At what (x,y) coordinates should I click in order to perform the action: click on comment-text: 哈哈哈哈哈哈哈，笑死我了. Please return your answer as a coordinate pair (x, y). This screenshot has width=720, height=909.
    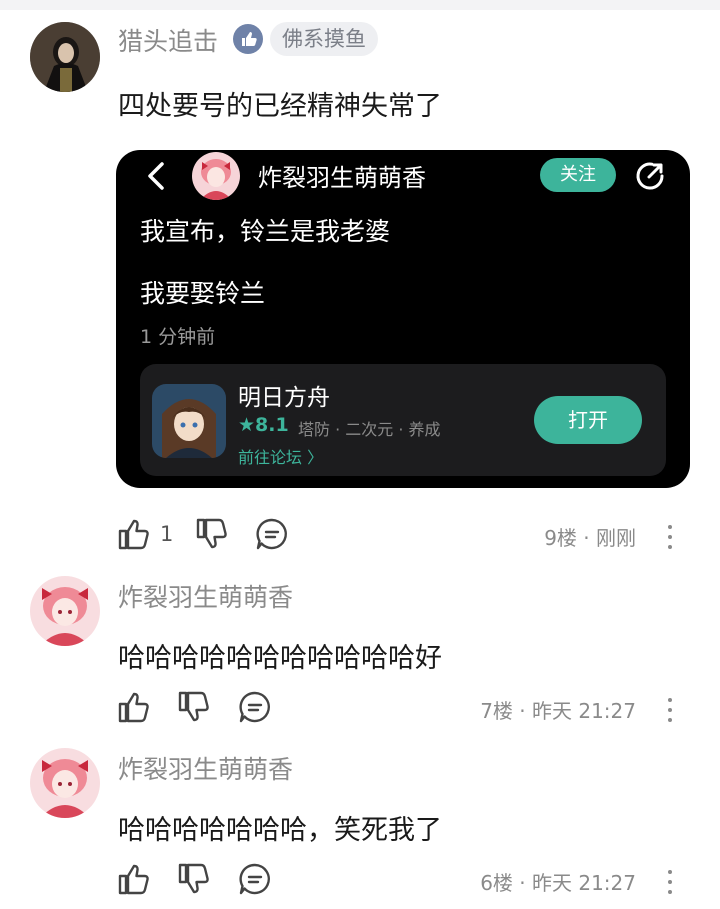
    Looking at the image, I should click on (280, 830).